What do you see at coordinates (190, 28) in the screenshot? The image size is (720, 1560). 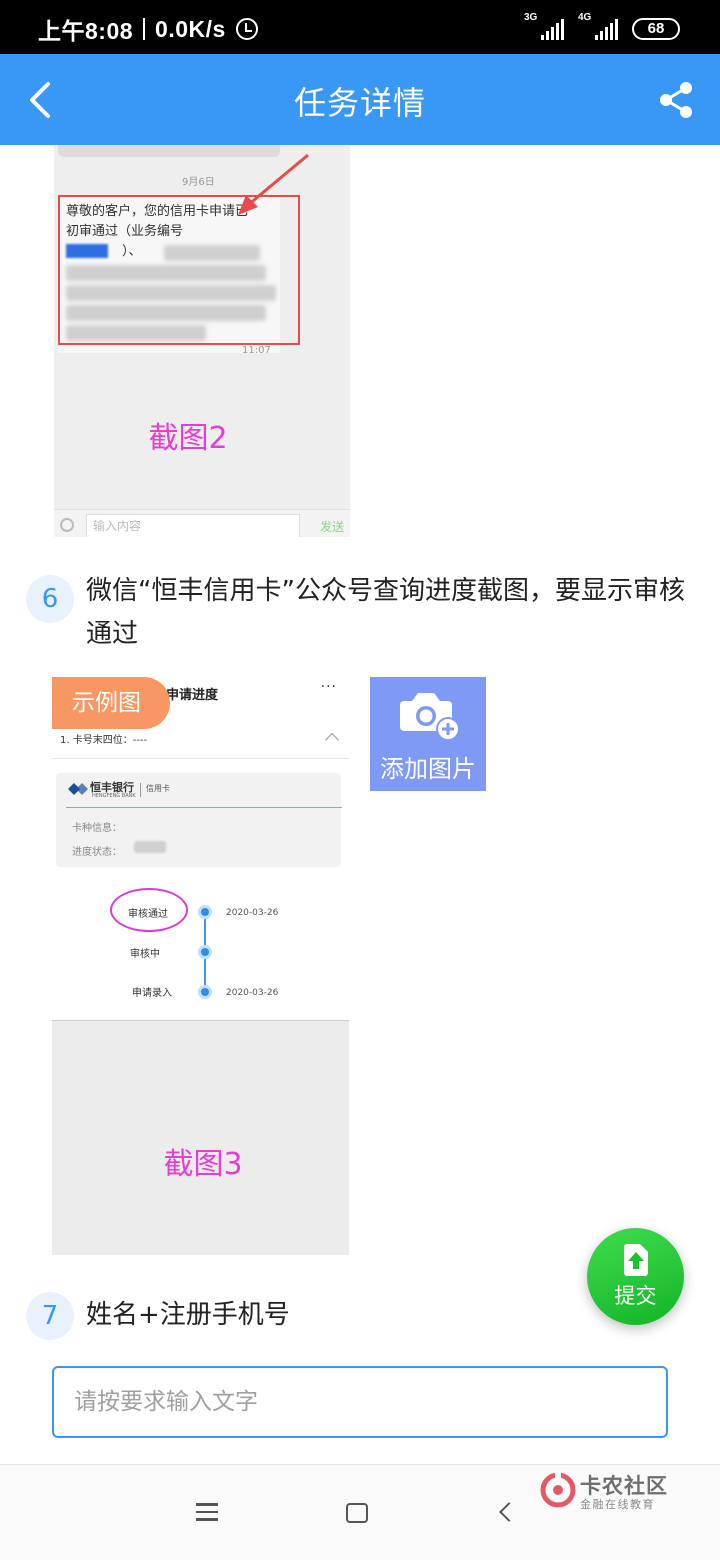 I see `status-net-speed: 0.0K/s` at bounding box center [190, 28].